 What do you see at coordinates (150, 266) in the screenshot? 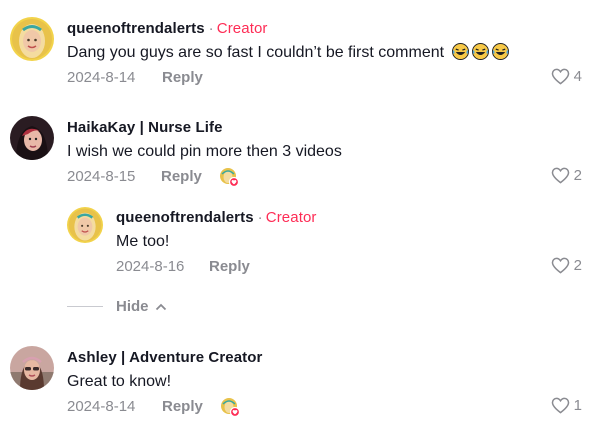
I see `comment-date: 2024-8-16` at bounding box center [150, 266].